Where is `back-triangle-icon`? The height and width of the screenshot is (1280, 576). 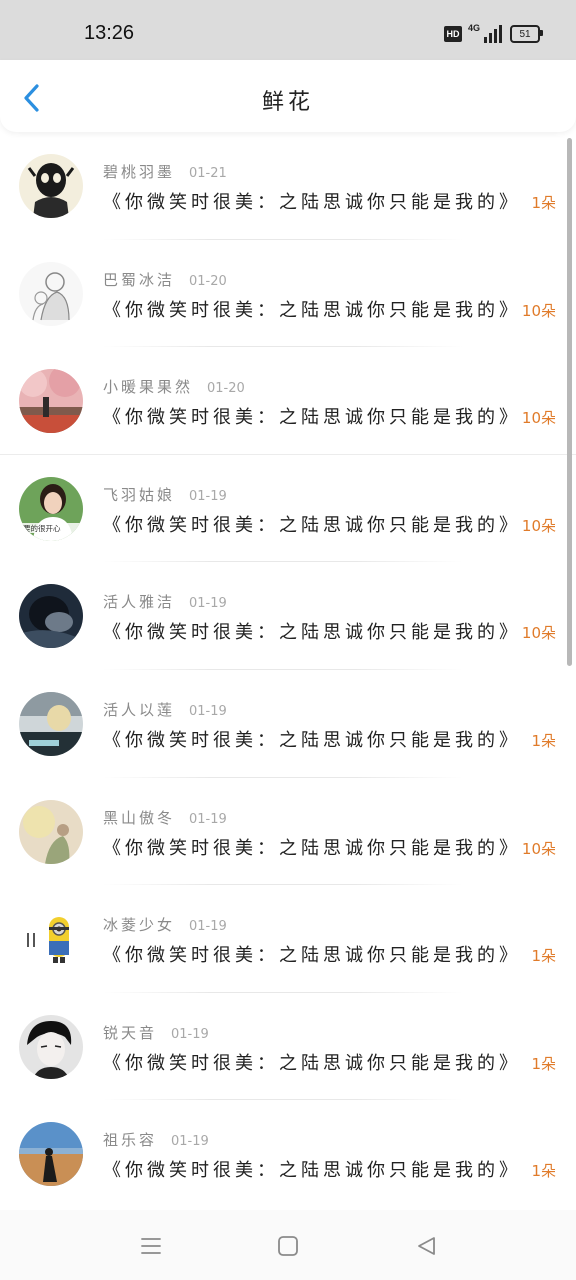
back-triangle-icon is located at coordinates (426, 1246).